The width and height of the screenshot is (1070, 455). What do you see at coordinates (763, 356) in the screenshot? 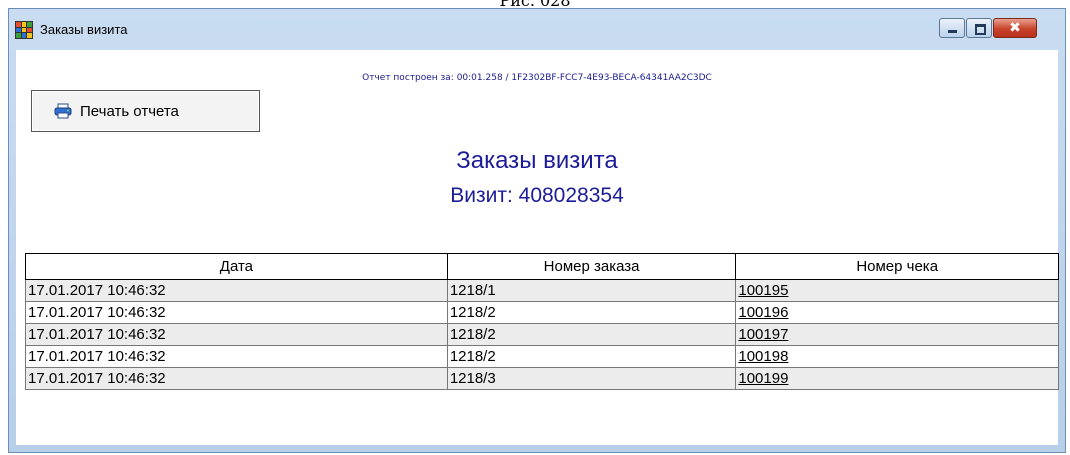
I see `check-link: 100198` at bounding box center [763, 356].